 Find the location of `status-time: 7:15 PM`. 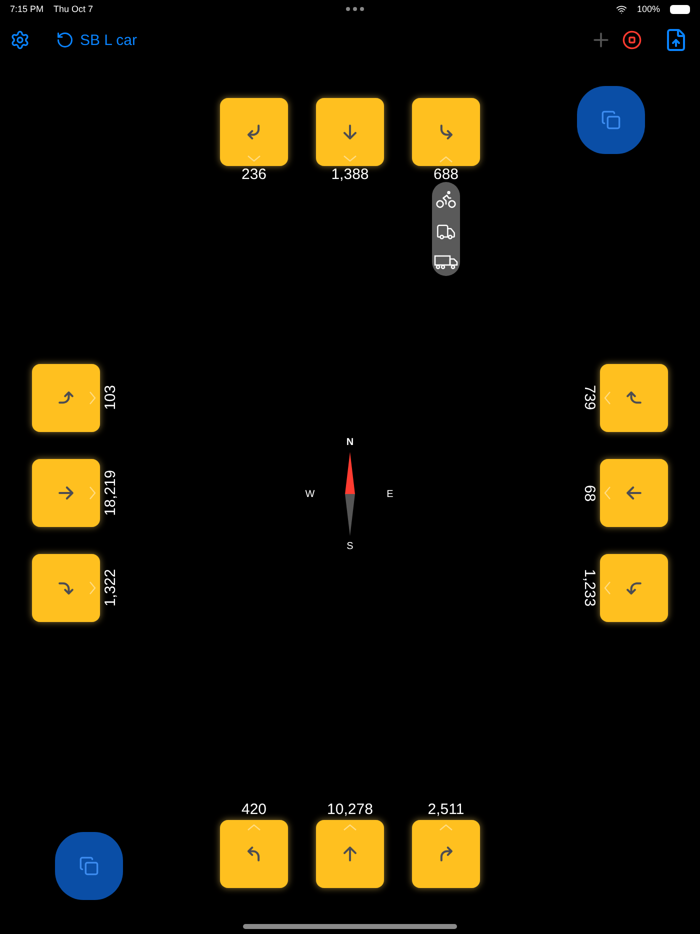

status-time: 7:15 PM is located at coordinates (27, 9).